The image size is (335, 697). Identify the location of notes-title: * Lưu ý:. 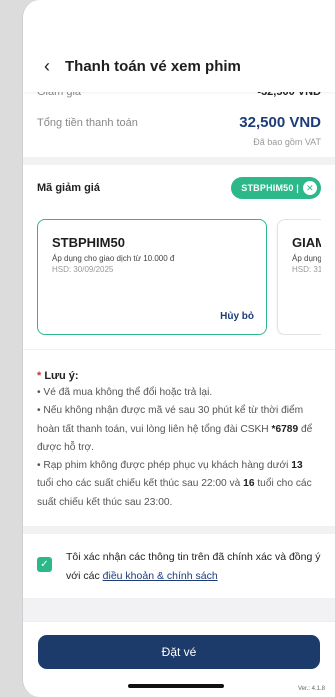
(58, 376).